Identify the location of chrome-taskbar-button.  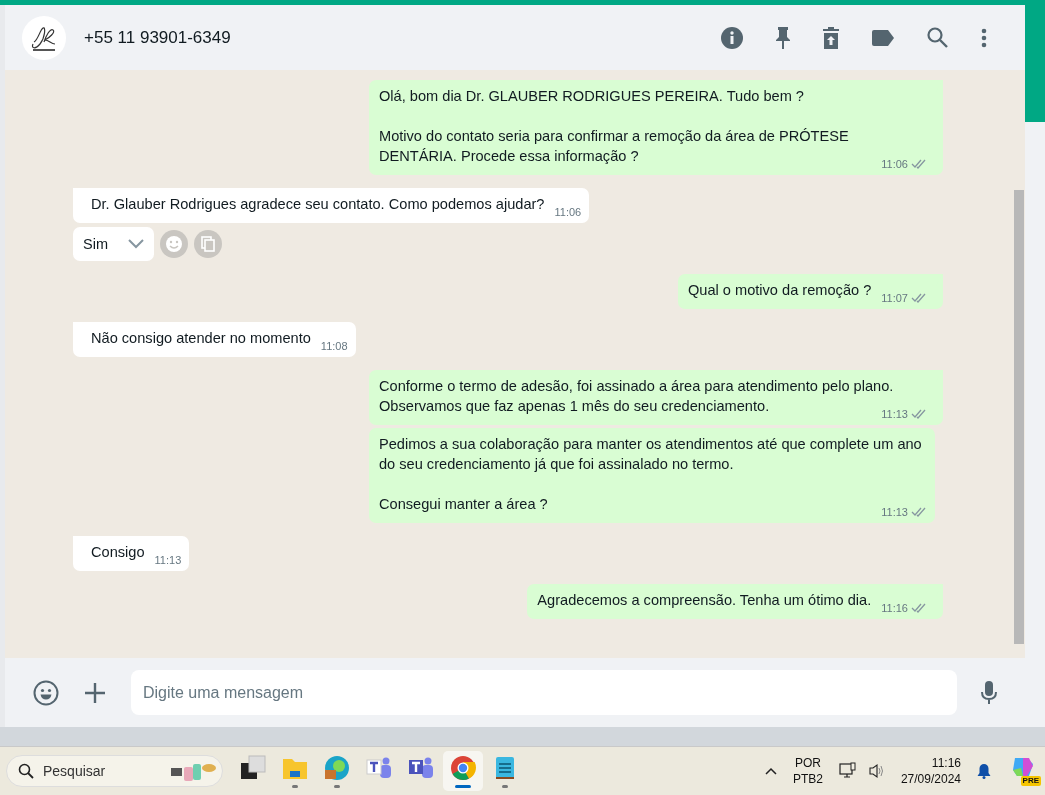
(463, 771).